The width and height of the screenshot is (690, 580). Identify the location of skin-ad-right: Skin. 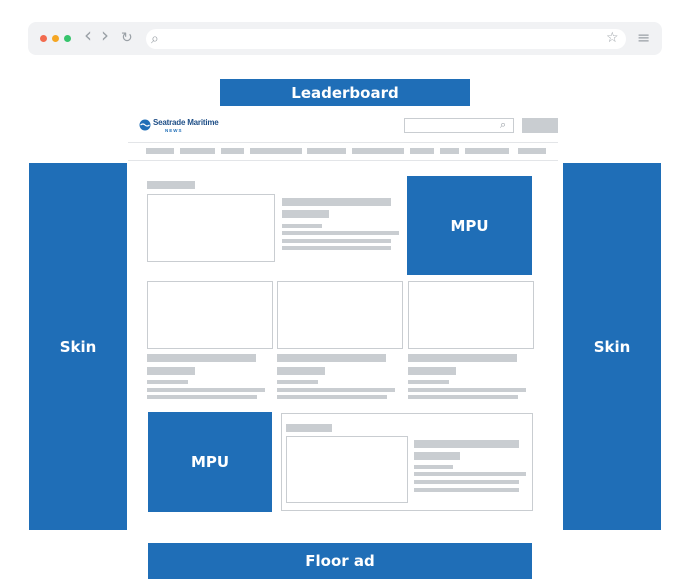
(612, 346).